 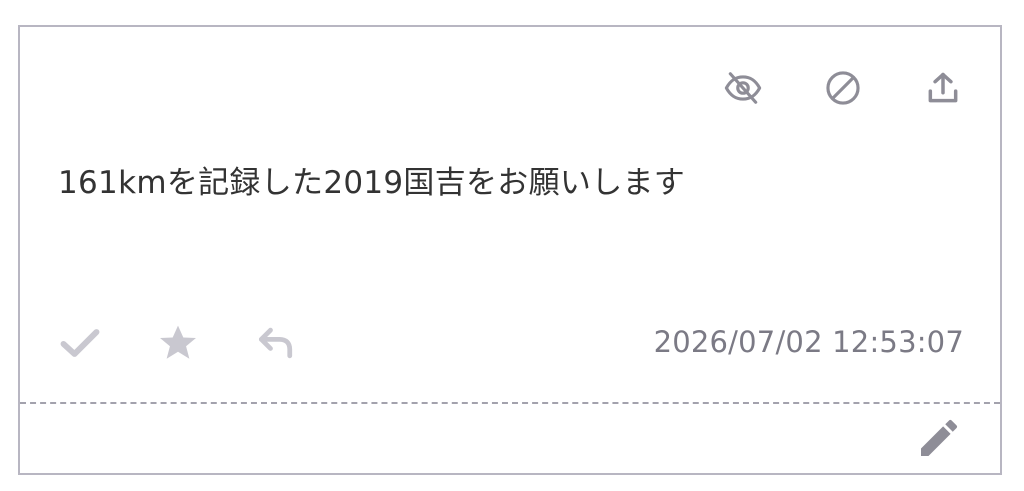 I want to click on post-message: 161kmを記録した2019国吉をお願いします, so click(x=372, y=183).